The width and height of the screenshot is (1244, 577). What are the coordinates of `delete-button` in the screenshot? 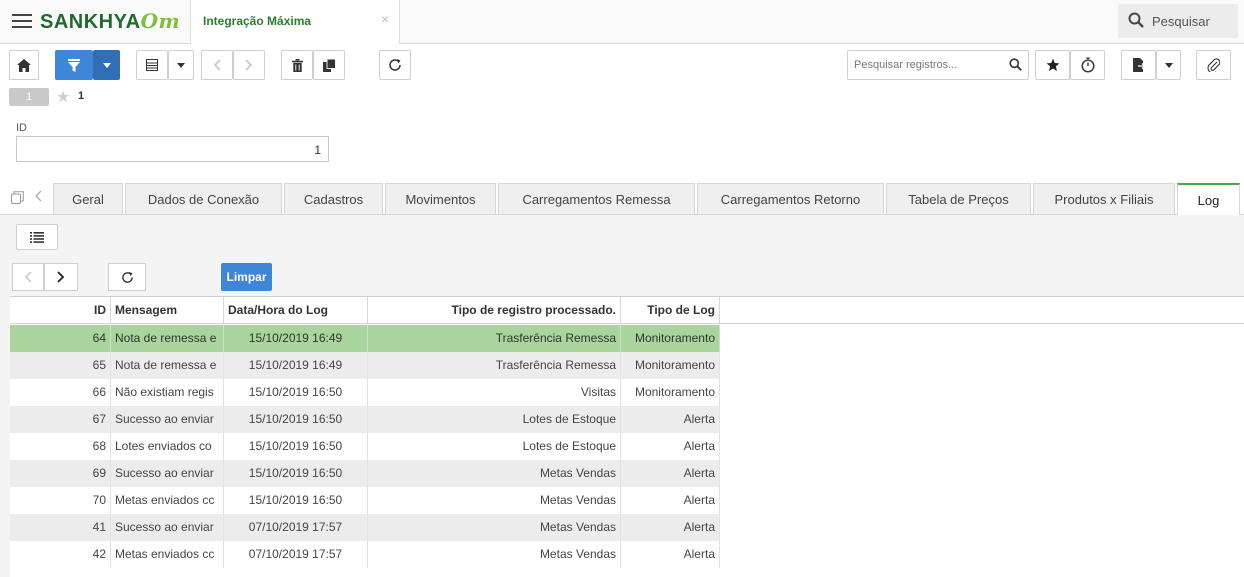 It's located at (297, 65).